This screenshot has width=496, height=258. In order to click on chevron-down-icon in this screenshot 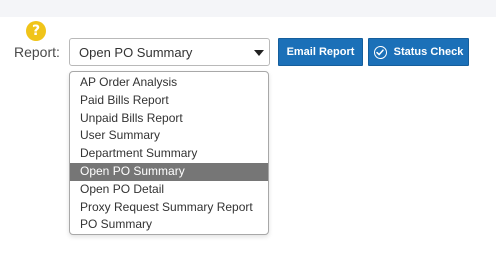, I will do `click(259, 53)`.